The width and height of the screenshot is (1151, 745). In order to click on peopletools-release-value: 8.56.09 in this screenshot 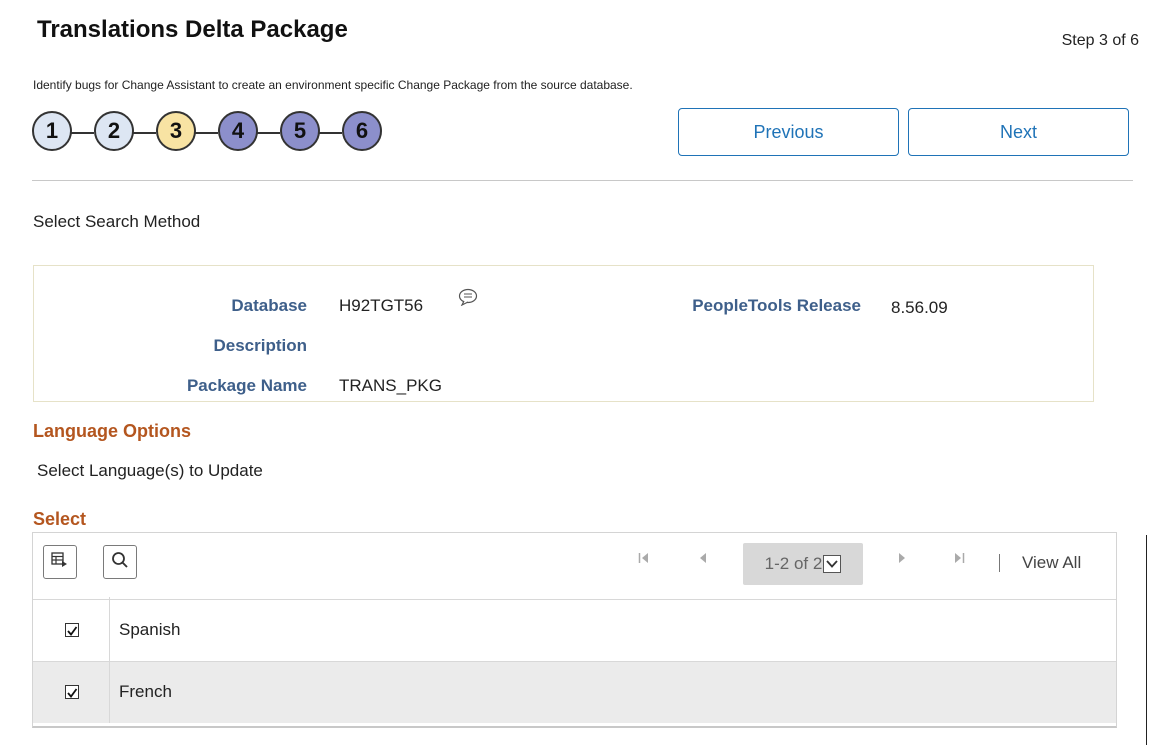, I will do `click(919, 307)`.